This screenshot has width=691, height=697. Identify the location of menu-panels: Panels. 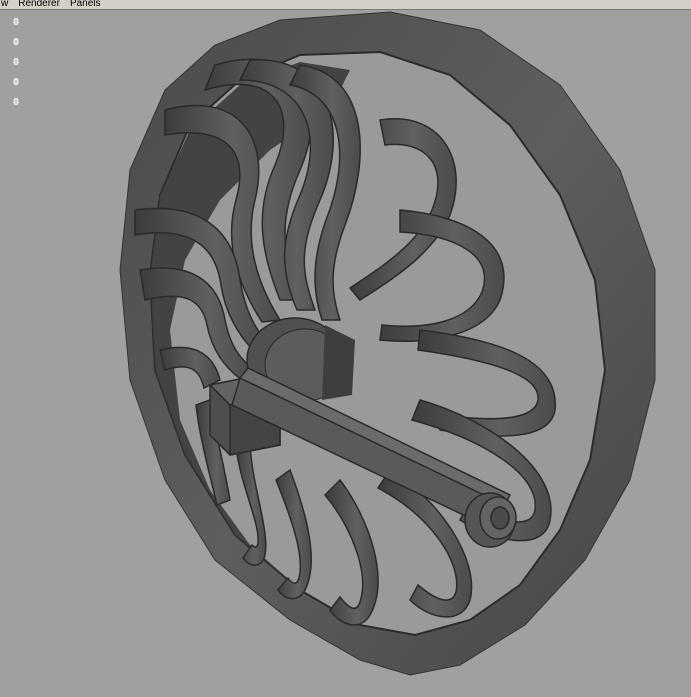
(85, 4).